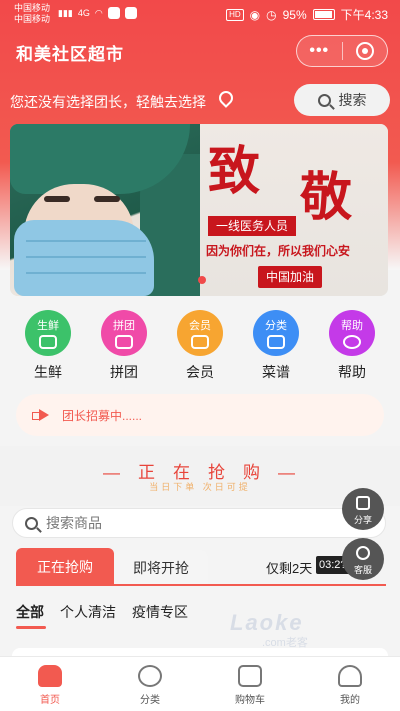 The height and width of the screenshot is (711, 400). Describe the element at coordinates (276, 372) in the screenshot. I see `category-label: 菜谱` at that location.